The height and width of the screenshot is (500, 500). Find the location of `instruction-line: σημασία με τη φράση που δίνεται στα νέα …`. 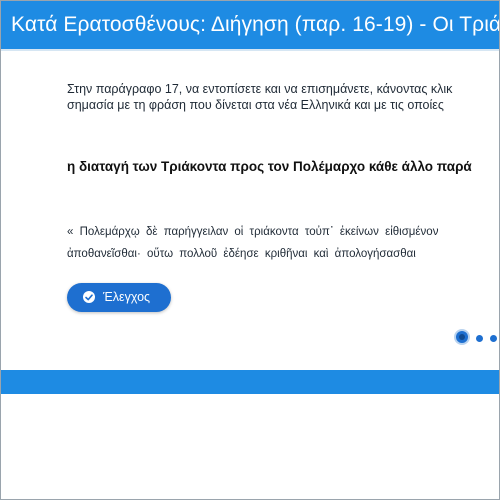

instruction-line: σημασία με τη φράση που δίνεται στα νέα … is located at coordinates (255, 105).